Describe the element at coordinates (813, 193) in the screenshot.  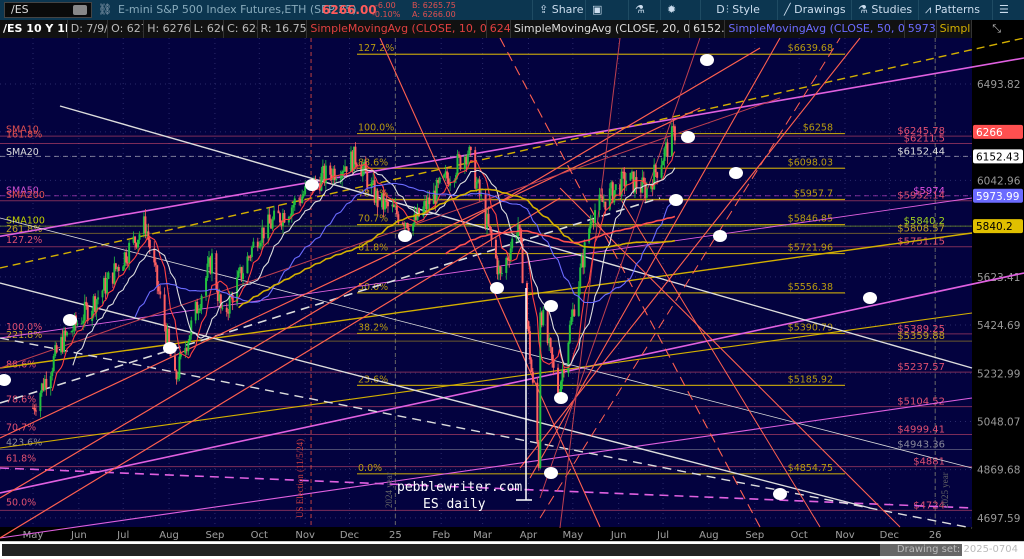
I see `fib-price: $5957.7` at that location.